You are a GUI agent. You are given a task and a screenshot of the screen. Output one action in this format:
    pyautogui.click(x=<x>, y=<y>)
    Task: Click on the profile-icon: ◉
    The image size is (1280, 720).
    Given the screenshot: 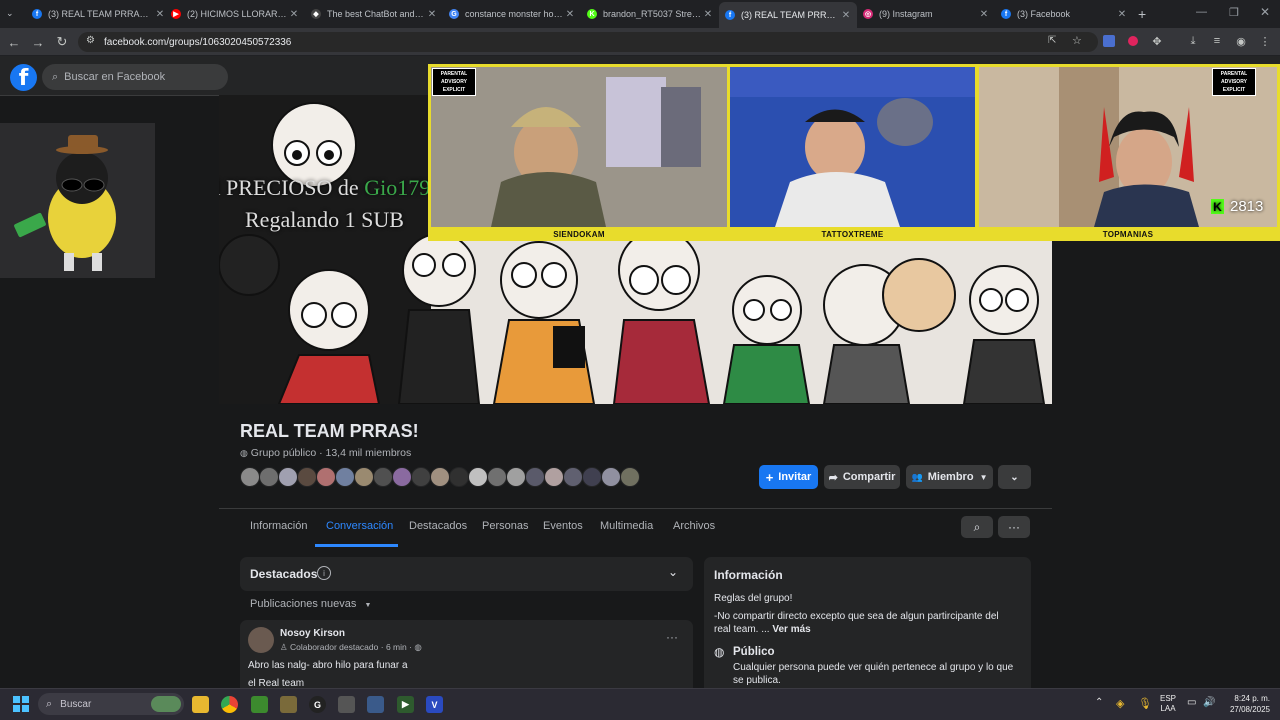 What is the action you would take?
    pyautogui.click(x=1241, y=41)
    